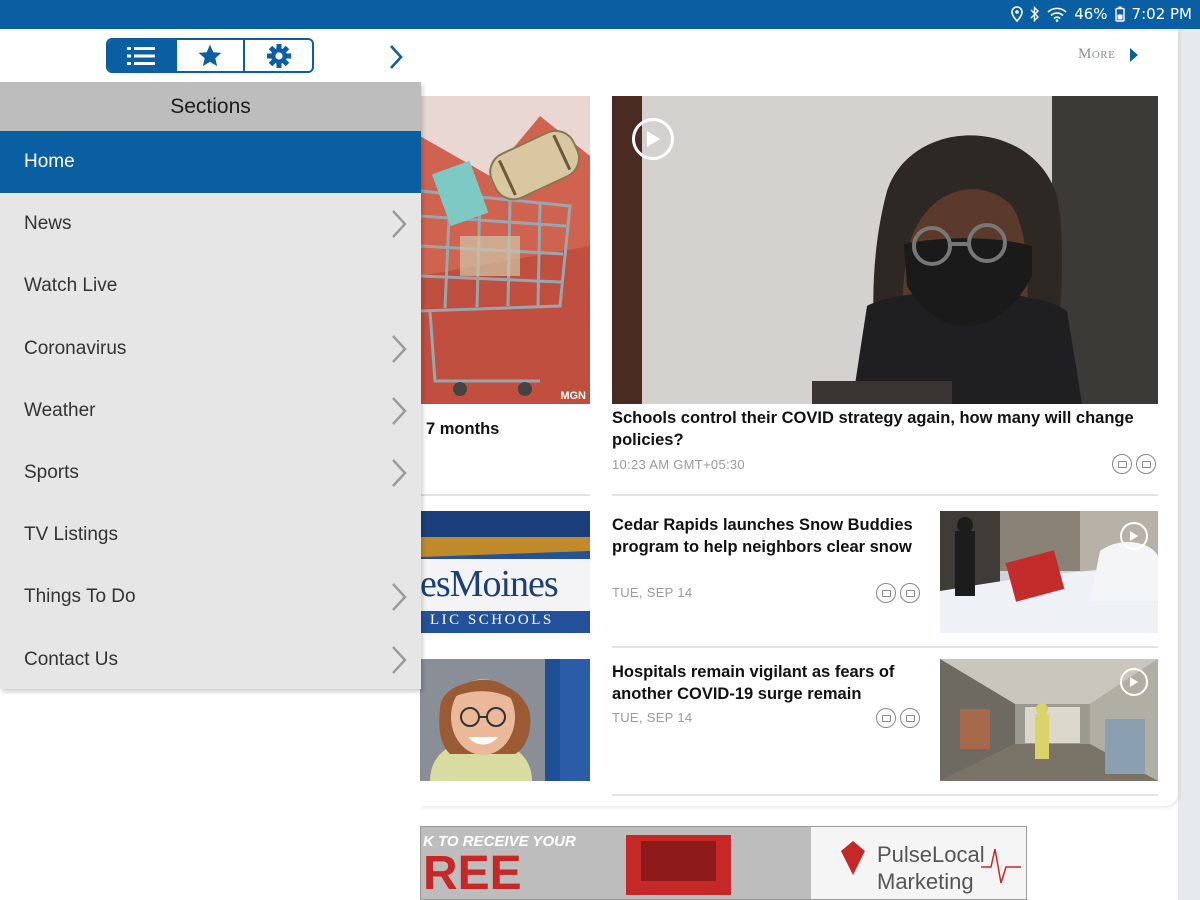  I want to click on sidebar-item-label: TV Listings, so click(71, 535).